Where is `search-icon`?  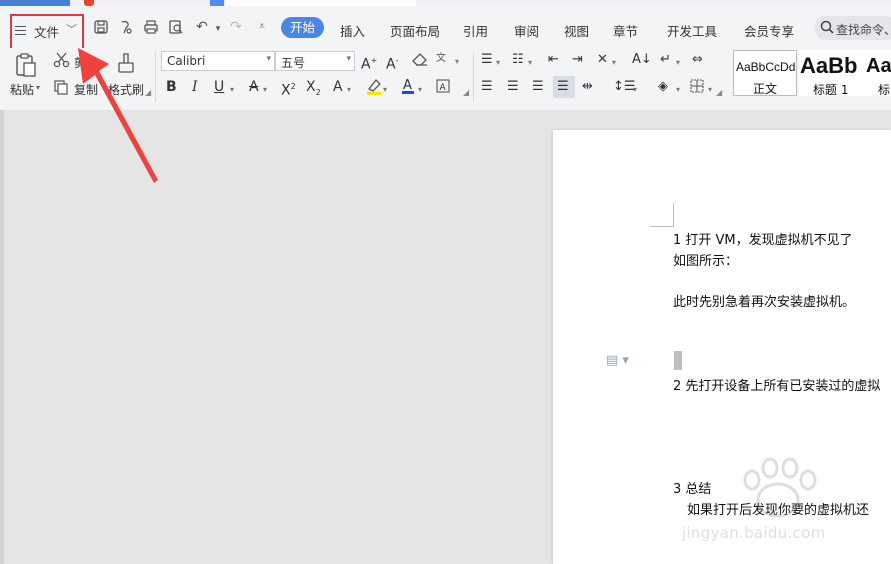 search-icon is located at coordinates (827, 29).